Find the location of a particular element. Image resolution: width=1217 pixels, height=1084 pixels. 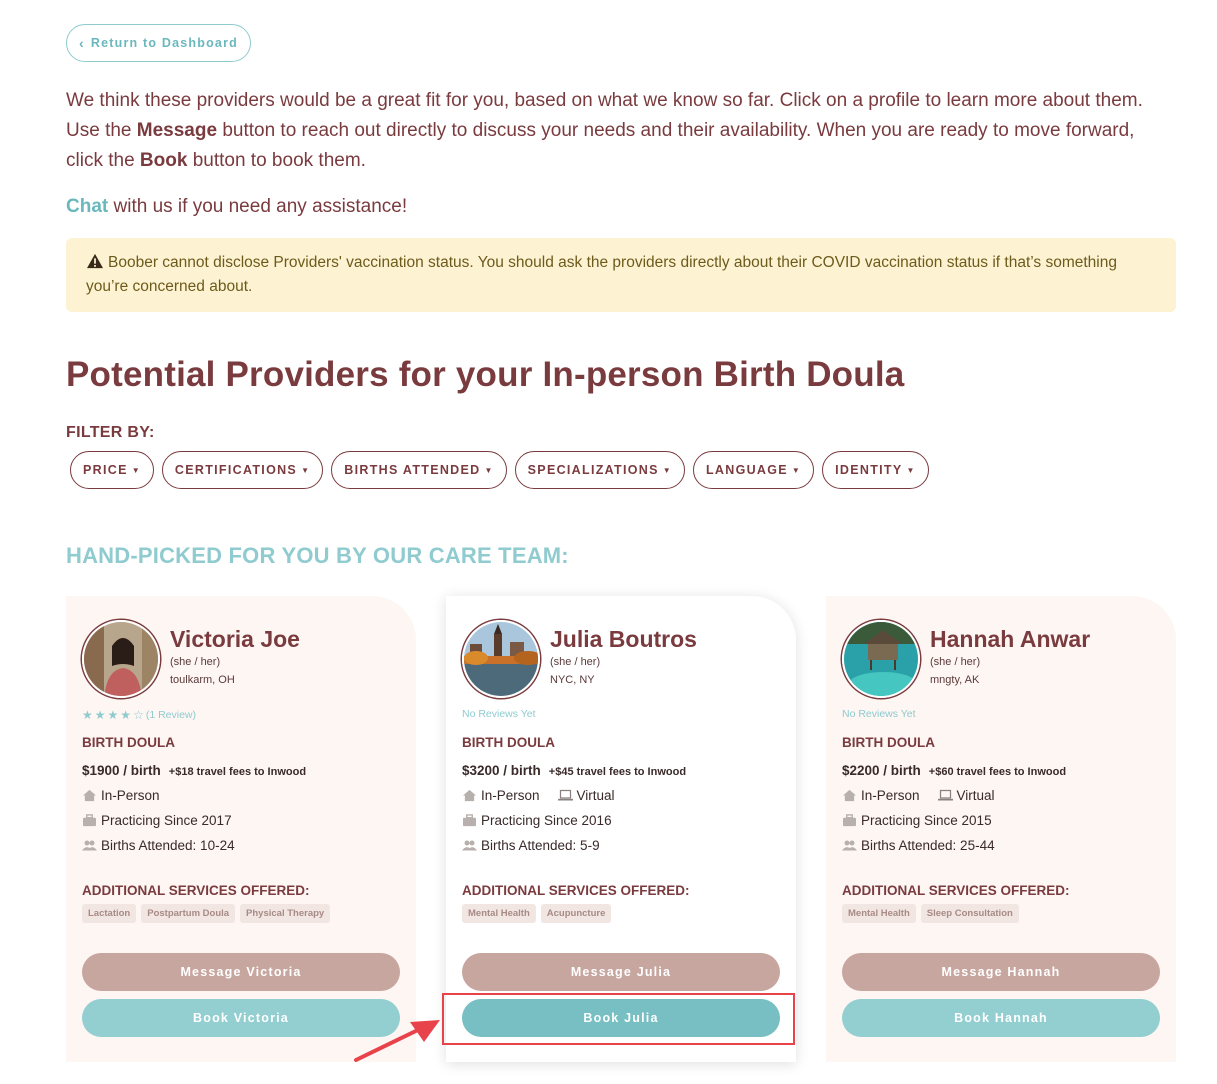

travel-fee: +$45 travel fees to Inwood is located at coordinates (617, 772).